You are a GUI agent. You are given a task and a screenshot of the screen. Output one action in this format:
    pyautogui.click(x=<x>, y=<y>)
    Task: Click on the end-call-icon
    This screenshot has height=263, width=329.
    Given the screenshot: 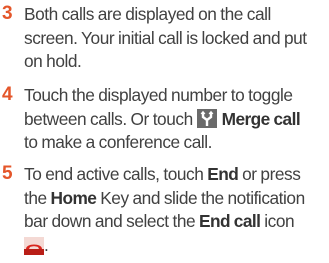 What is the action you would take?
    pyautogui.click(x=34, y=245)
    